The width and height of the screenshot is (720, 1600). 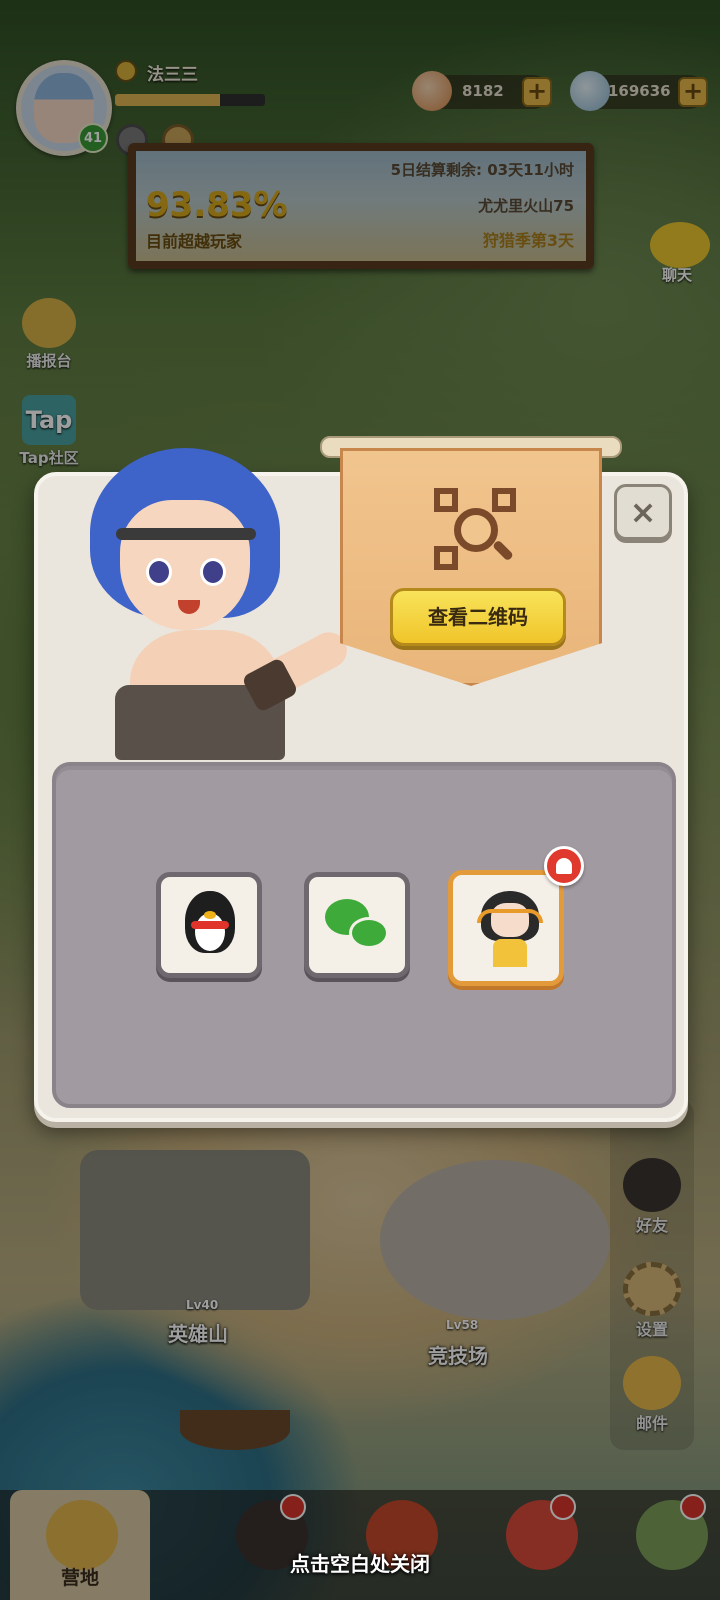 I want to click on qr-search-icon, so click(x=475, y=529).